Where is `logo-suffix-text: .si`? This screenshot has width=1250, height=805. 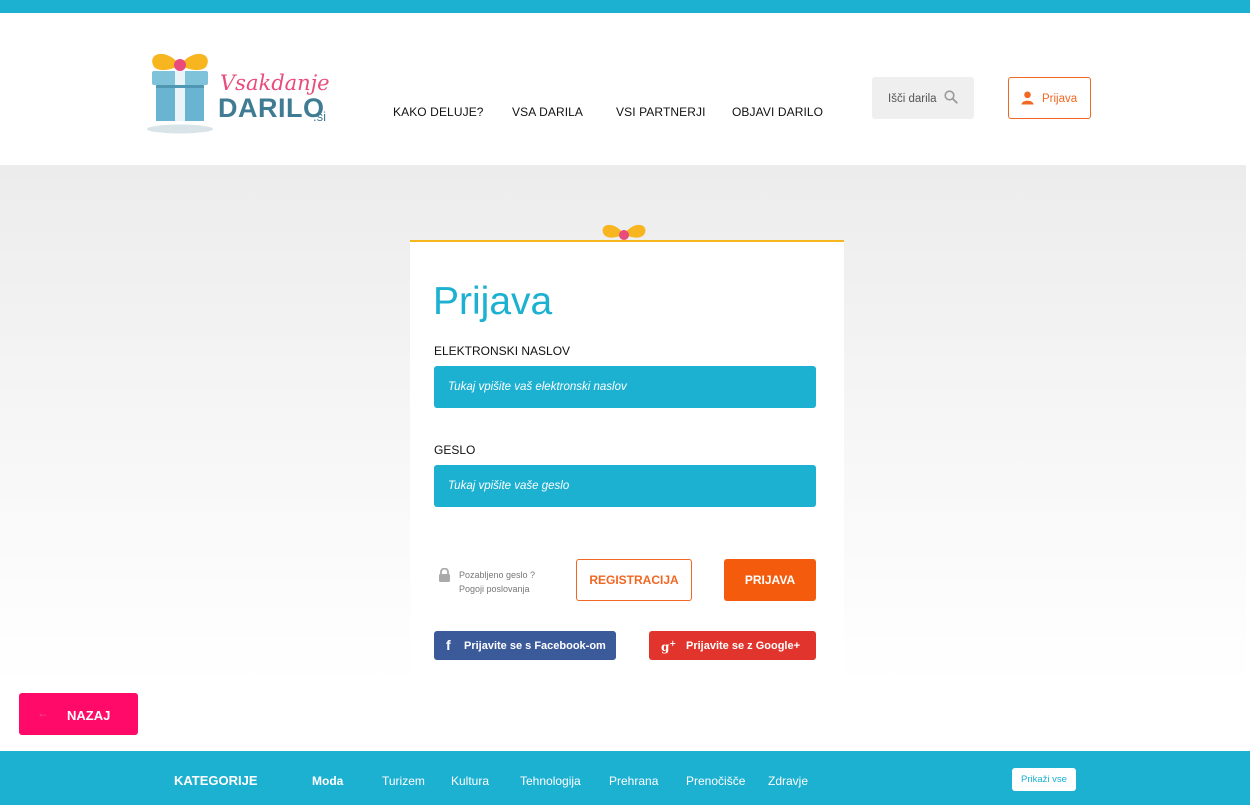 logo-suffix-text: .si is located at coordinates (319, 116).